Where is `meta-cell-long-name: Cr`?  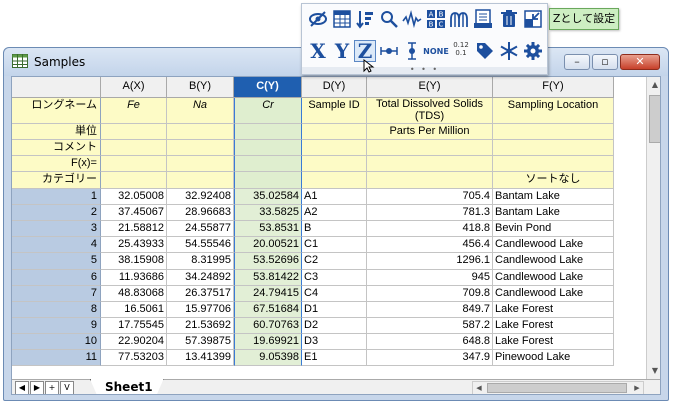 meta-cell-long-name: Cr is located at coordinates (268, 111).